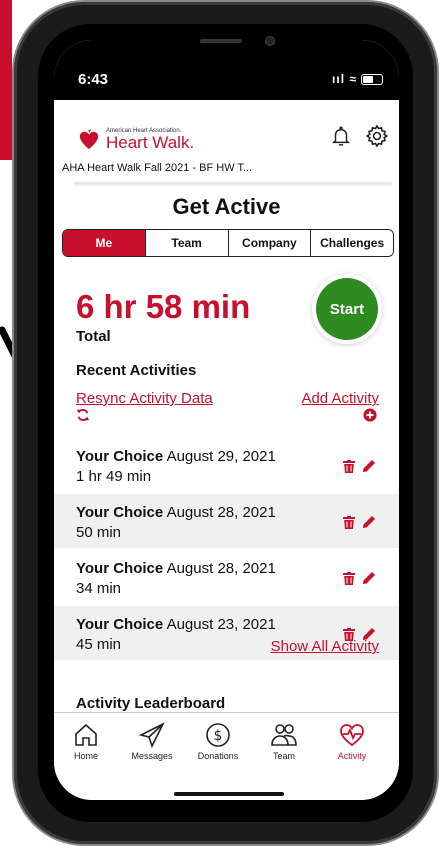 The height and width of the screenshot is (846, 439). Describe the element at coordinates (226, 206) in the screenshot. I see `page-title: Get Active` at that location.